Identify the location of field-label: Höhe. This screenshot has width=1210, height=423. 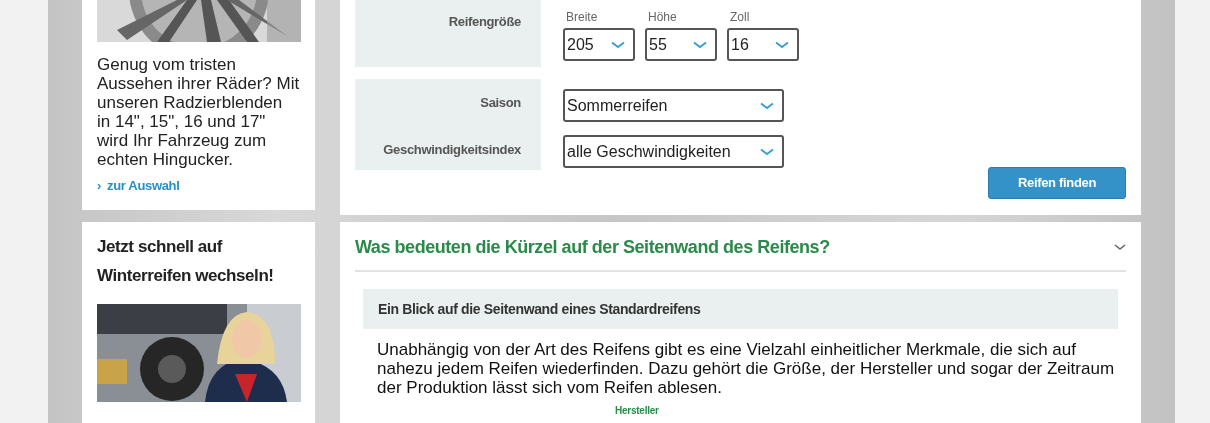
(662, 17).